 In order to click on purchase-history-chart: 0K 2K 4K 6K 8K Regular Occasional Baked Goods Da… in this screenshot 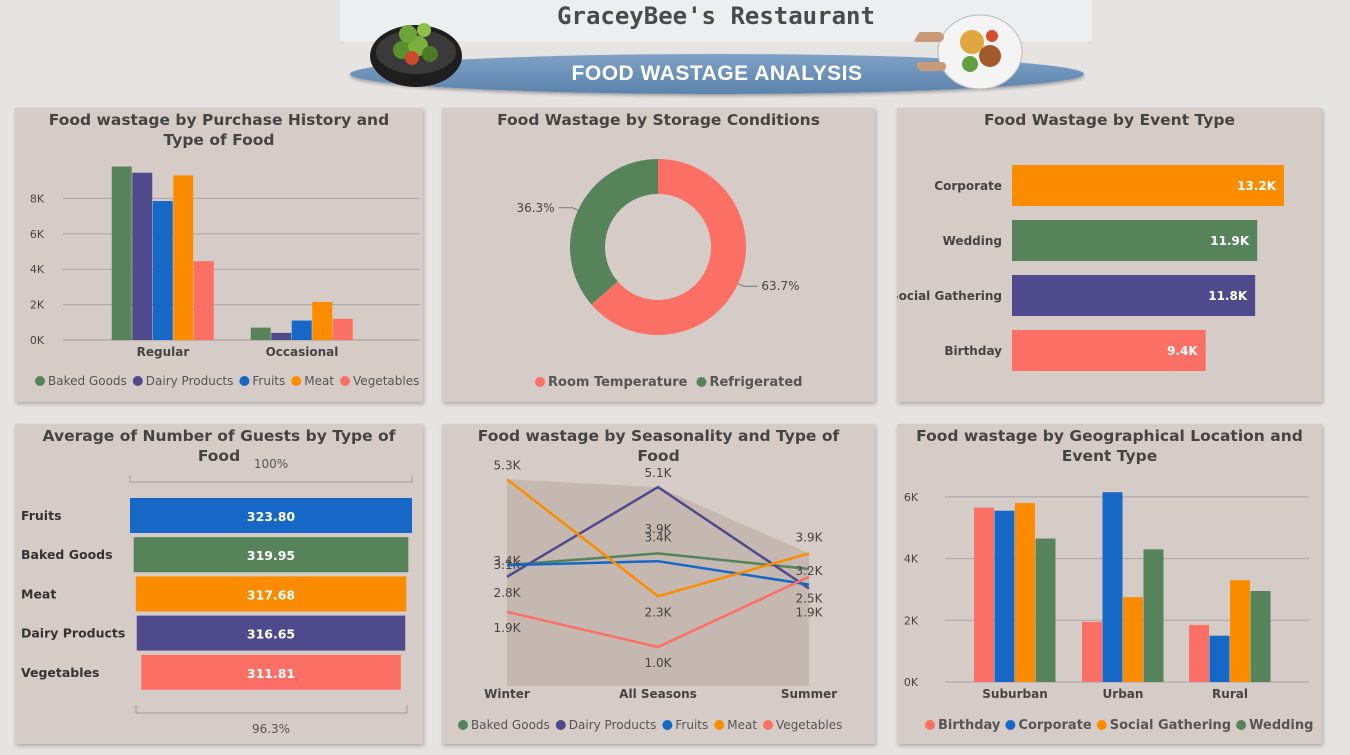, I will do `click(225, 277)`.